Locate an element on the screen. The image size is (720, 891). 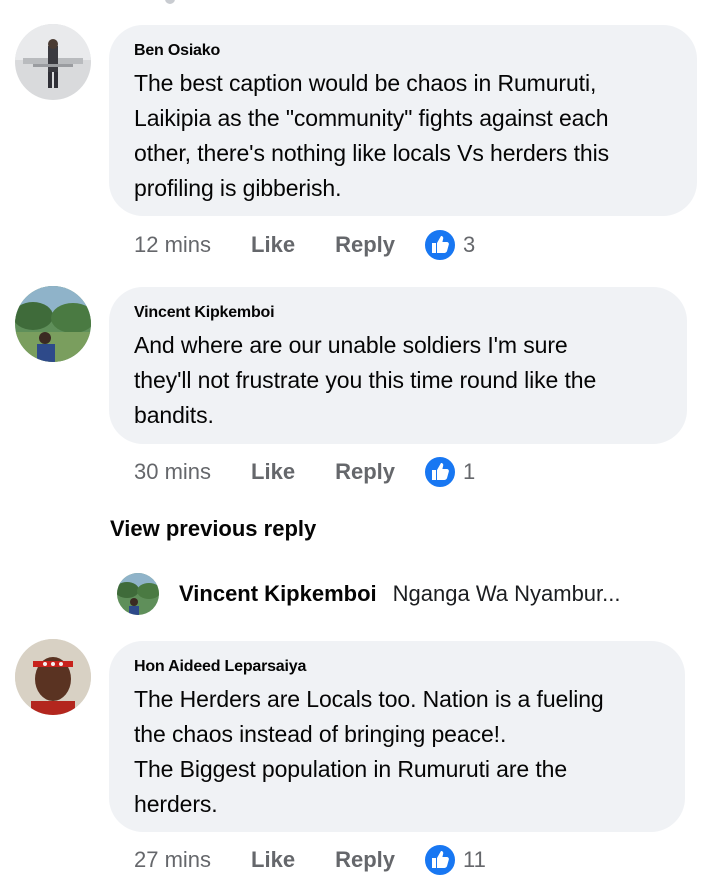
comment-actions: 30 mins Like Reply 1 is located at coordinates (304, 472).